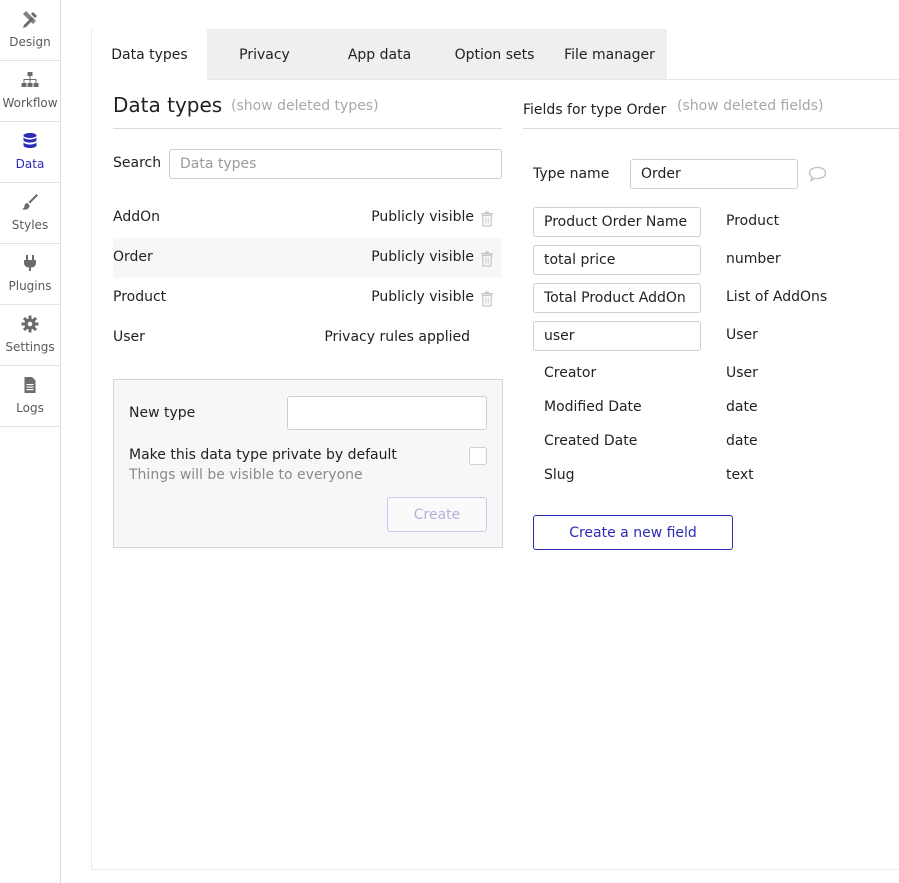 The height and width of the screenshot is (883, 899). Describe the element at coordinates (30, 286) in the screenshot. I see `sidebar-item-label: Plugins` at that location.